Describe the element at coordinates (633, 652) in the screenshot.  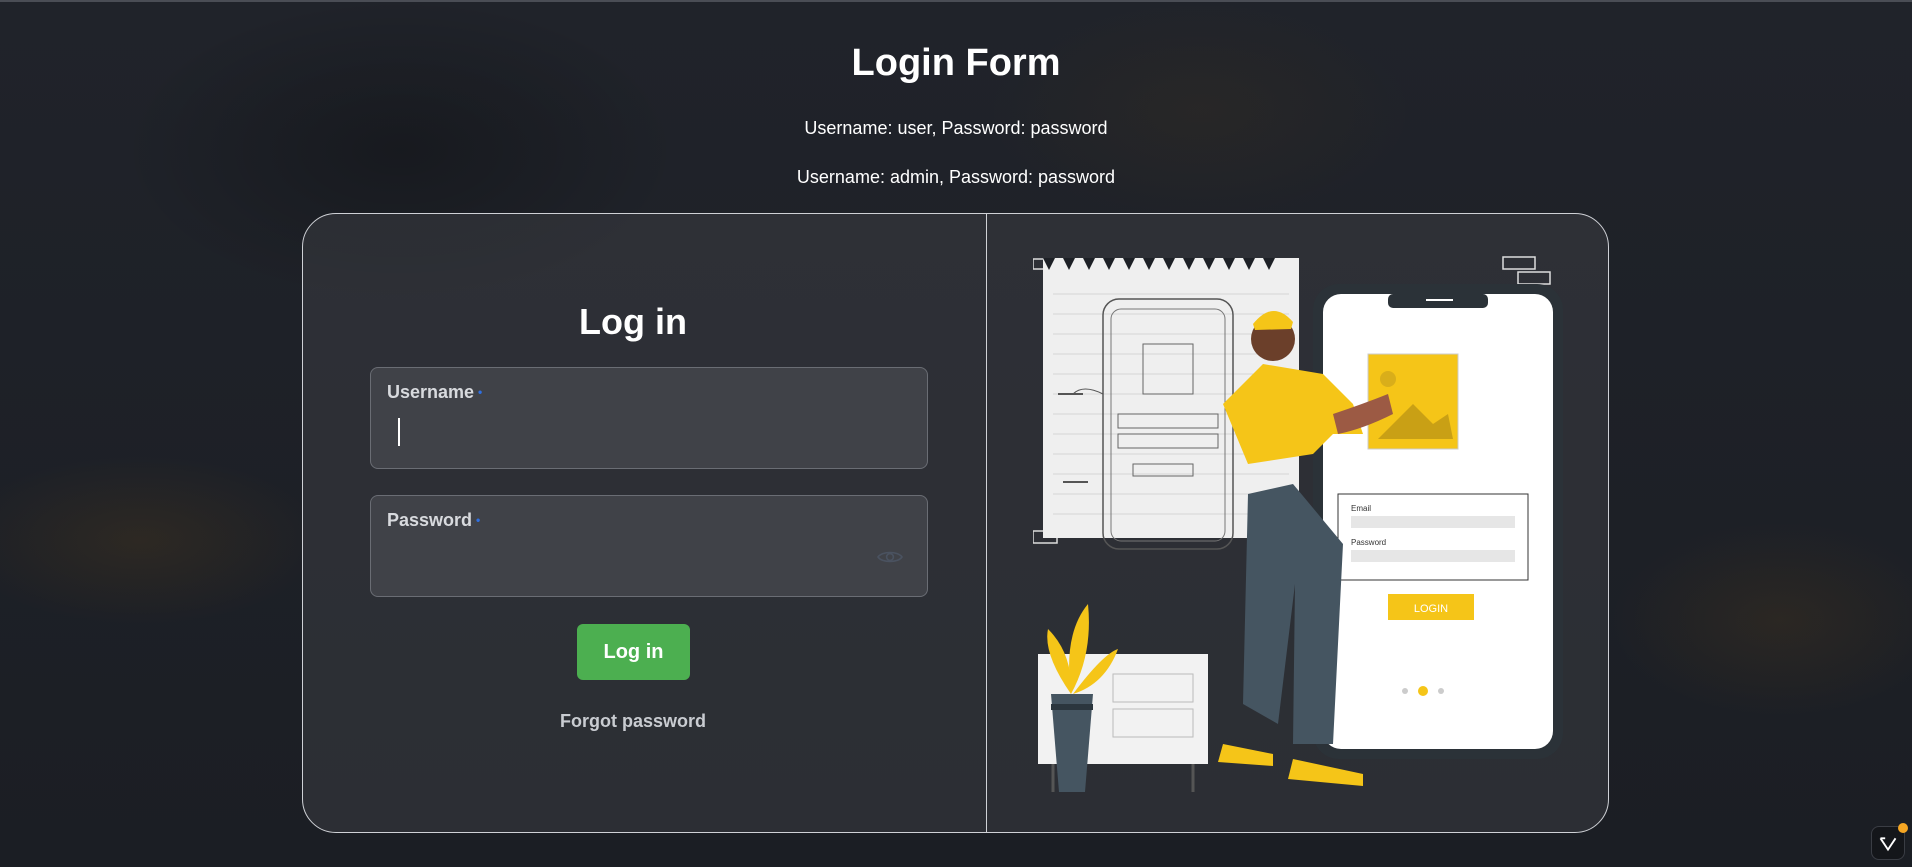
I see `login-button: Log in` at that location.